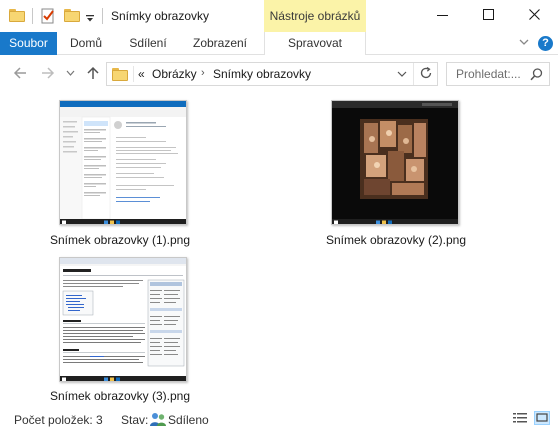  I want to click on title-separator, so click(102, 16).